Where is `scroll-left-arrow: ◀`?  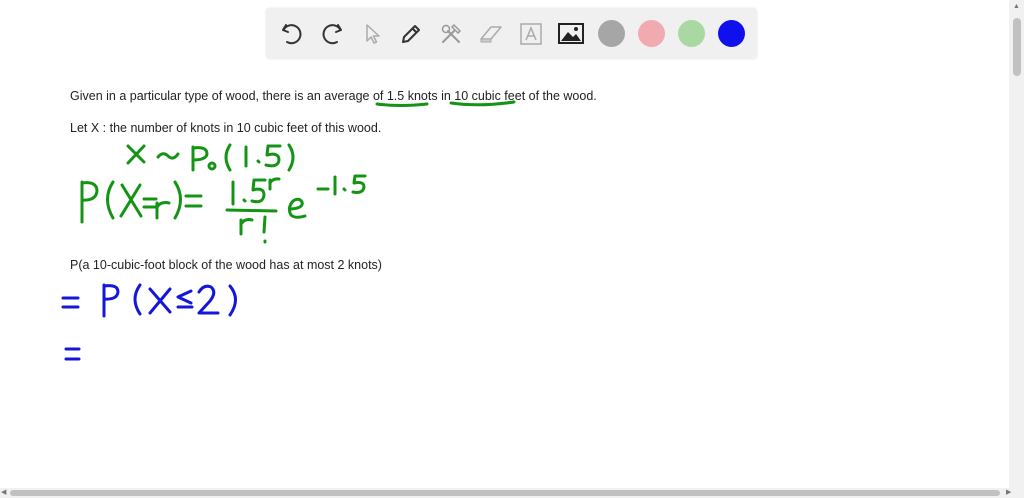 scroll-left-arrow: ◀ is located at coordinates (3, 493).